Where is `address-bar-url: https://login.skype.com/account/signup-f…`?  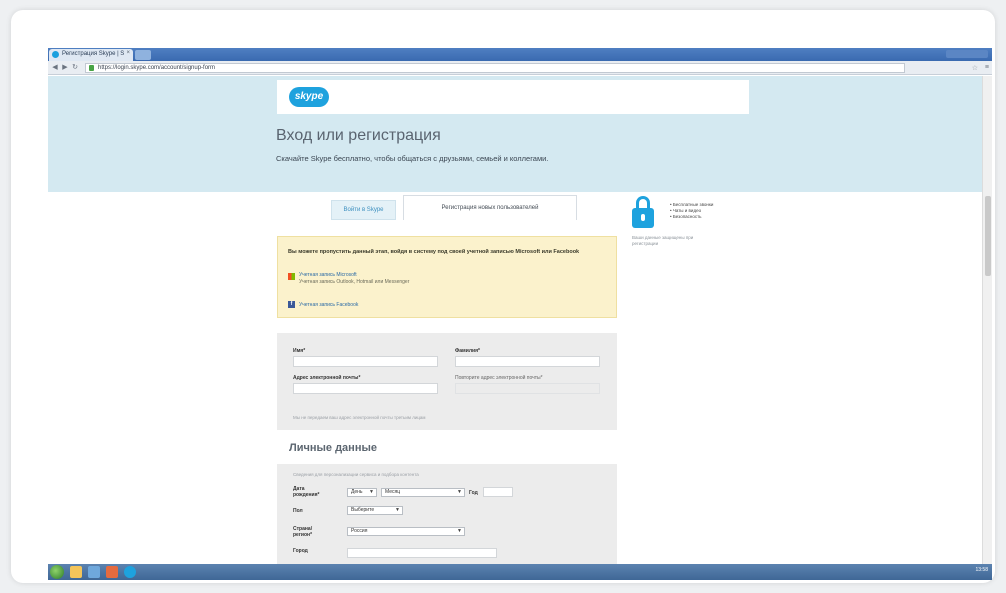
address-bar-url: https://login.skype.com/account/signup-f… is located at coordinates (157, 68).